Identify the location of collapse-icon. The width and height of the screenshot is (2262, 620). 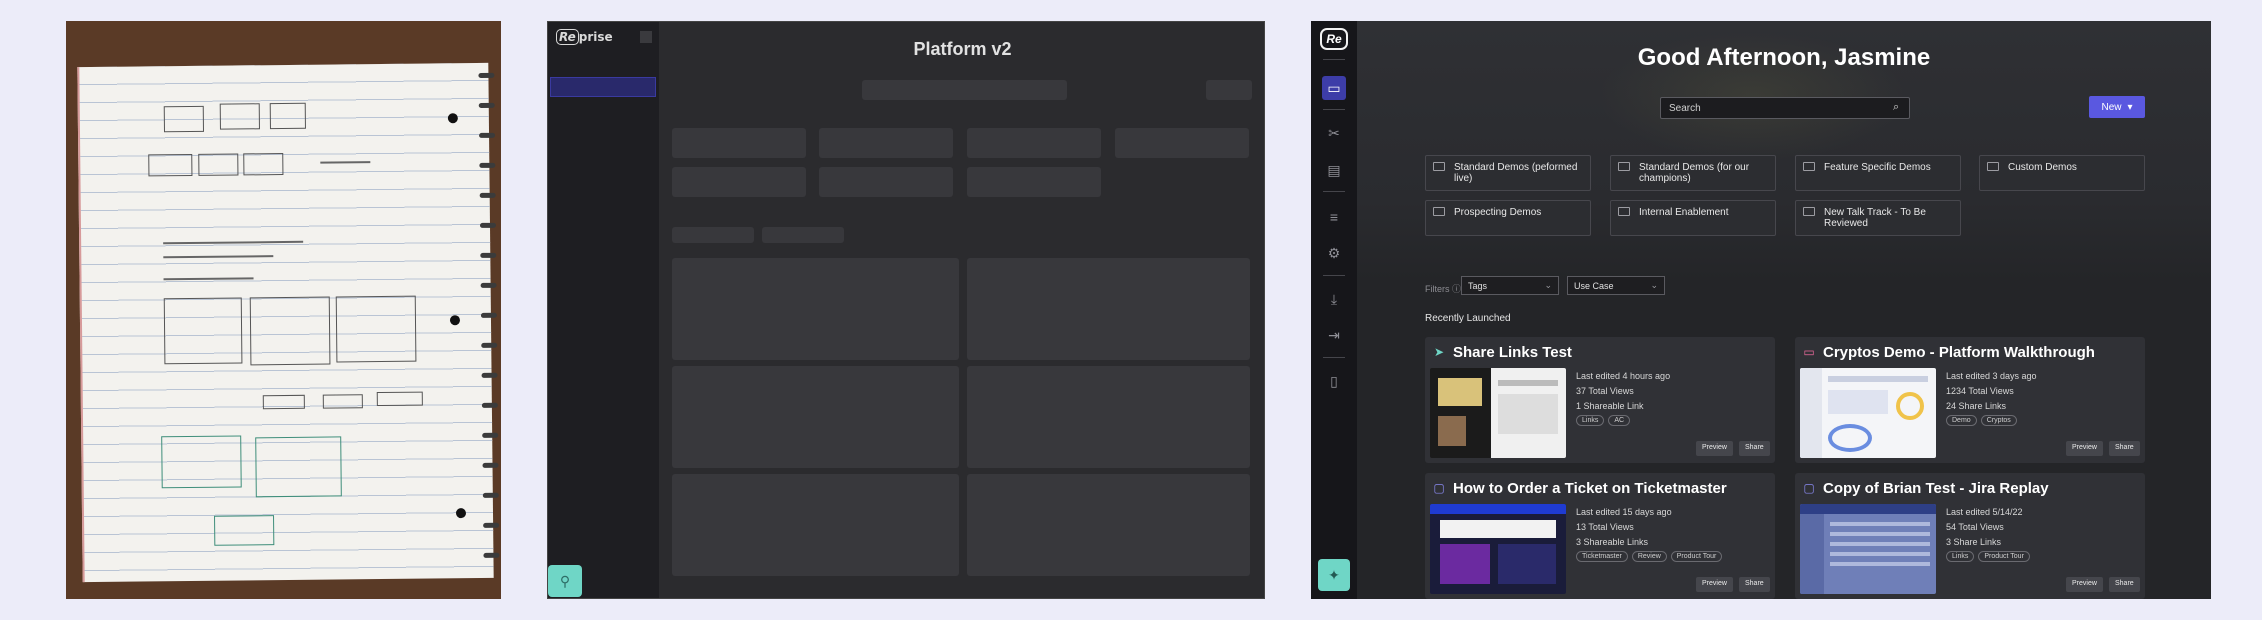
(646, 37).